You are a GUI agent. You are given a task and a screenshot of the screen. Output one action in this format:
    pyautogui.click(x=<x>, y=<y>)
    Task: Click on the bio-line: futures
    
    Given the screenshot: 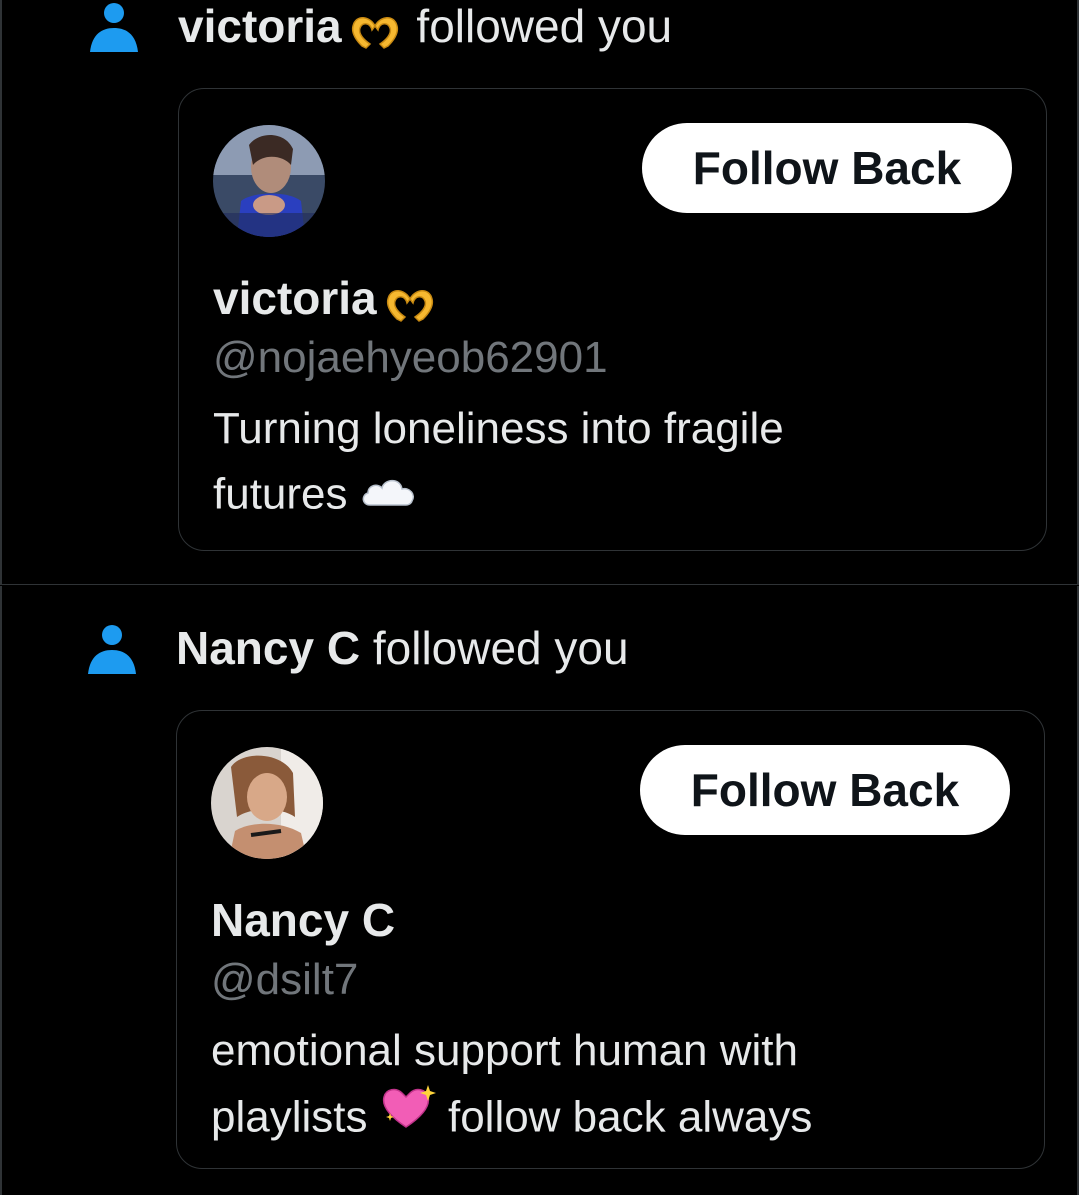 What is the action you would take?
    pyautogui.click(x=280, y=494)
    